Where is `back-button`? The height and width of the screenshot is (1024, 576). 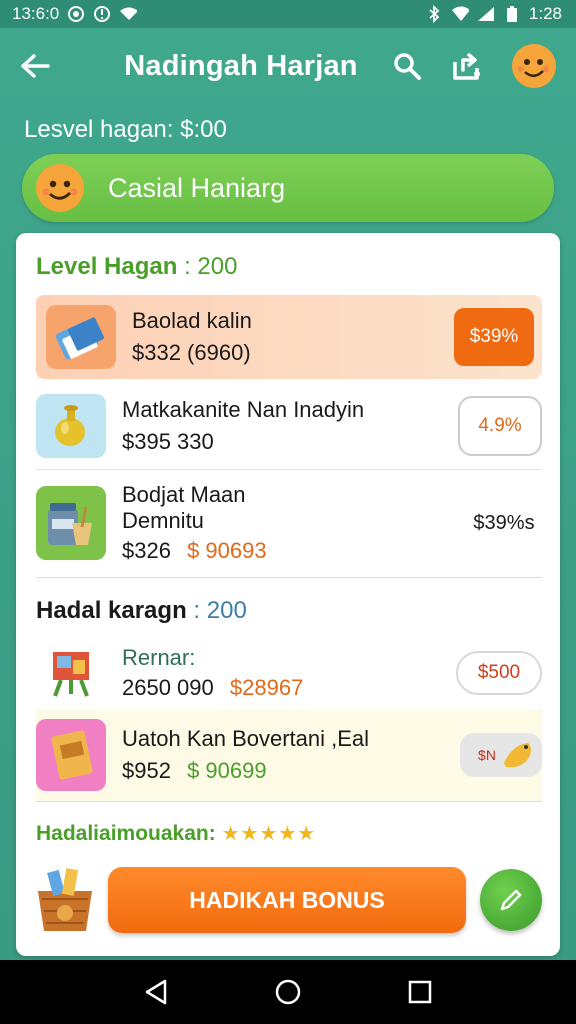 back-button is located at coordinates (35, 66).